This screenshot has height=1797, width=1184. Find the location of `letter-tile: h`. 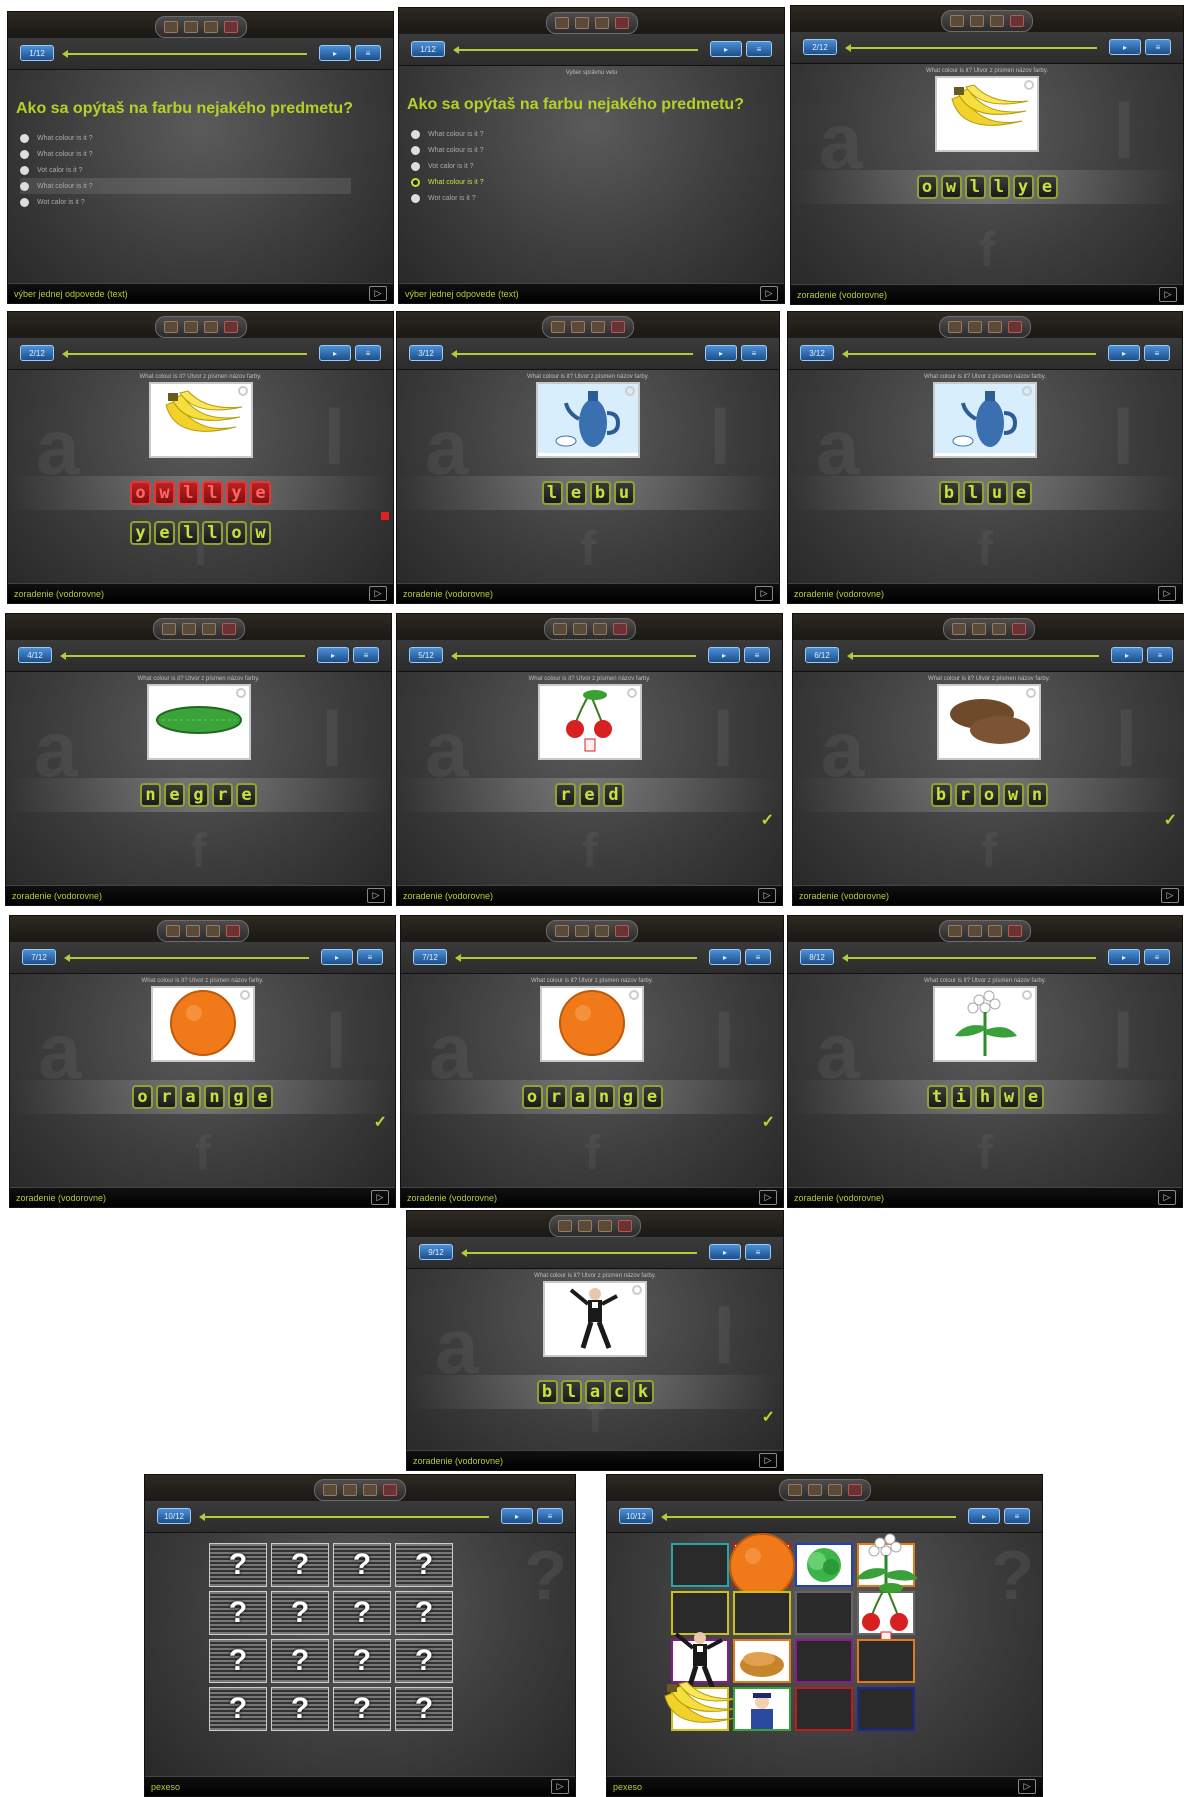

letter-tile: h is located at coordinates (985, 1097).